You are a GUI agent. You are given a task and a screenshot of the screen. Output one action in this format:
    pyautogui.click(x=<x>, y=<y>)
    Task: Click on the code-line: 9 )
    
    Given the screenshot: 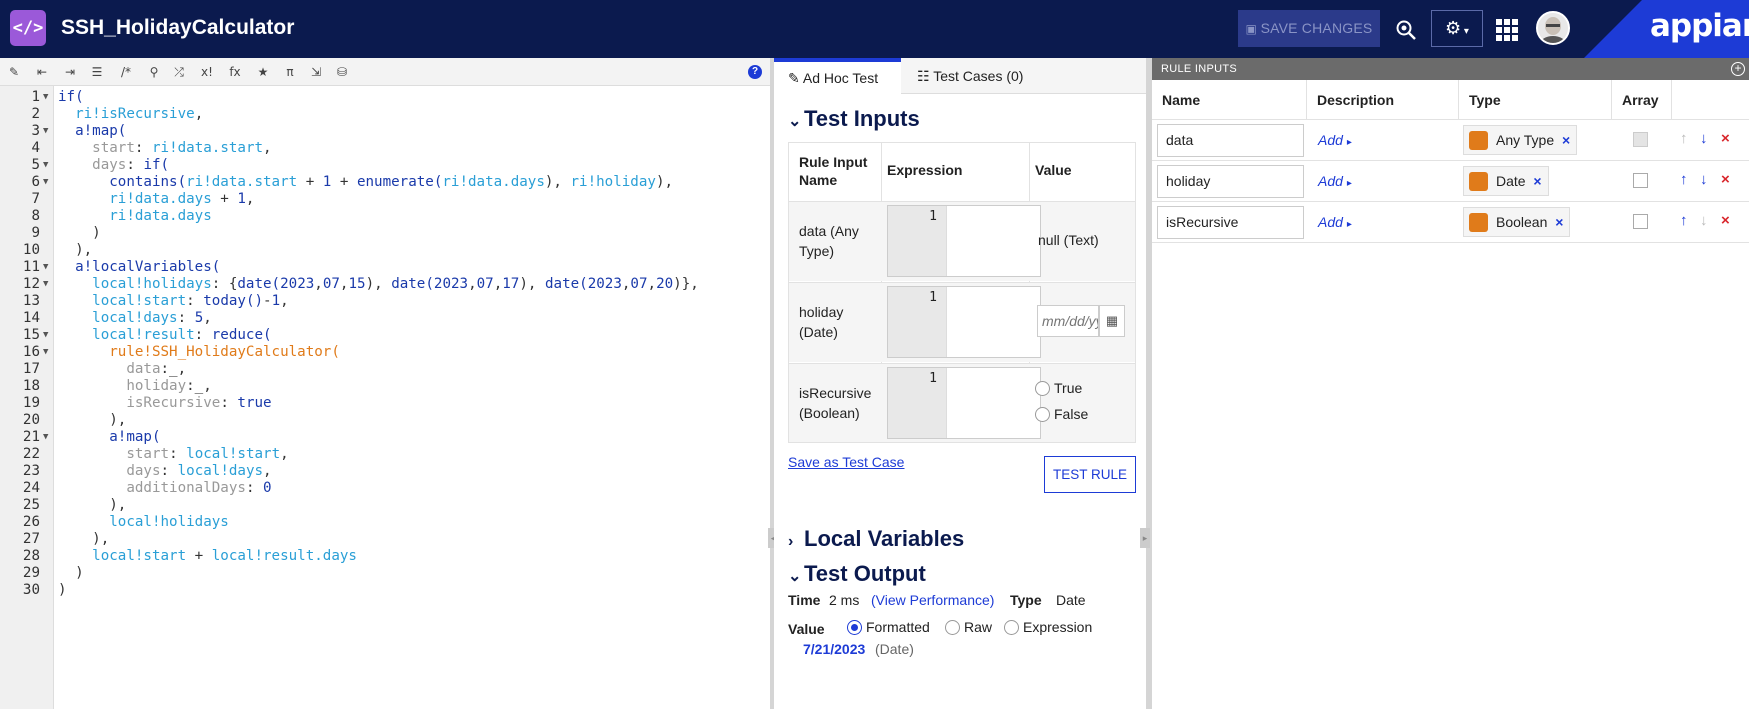 What is the action you would take?
    pyautogui.click(x=385, y=233)
    